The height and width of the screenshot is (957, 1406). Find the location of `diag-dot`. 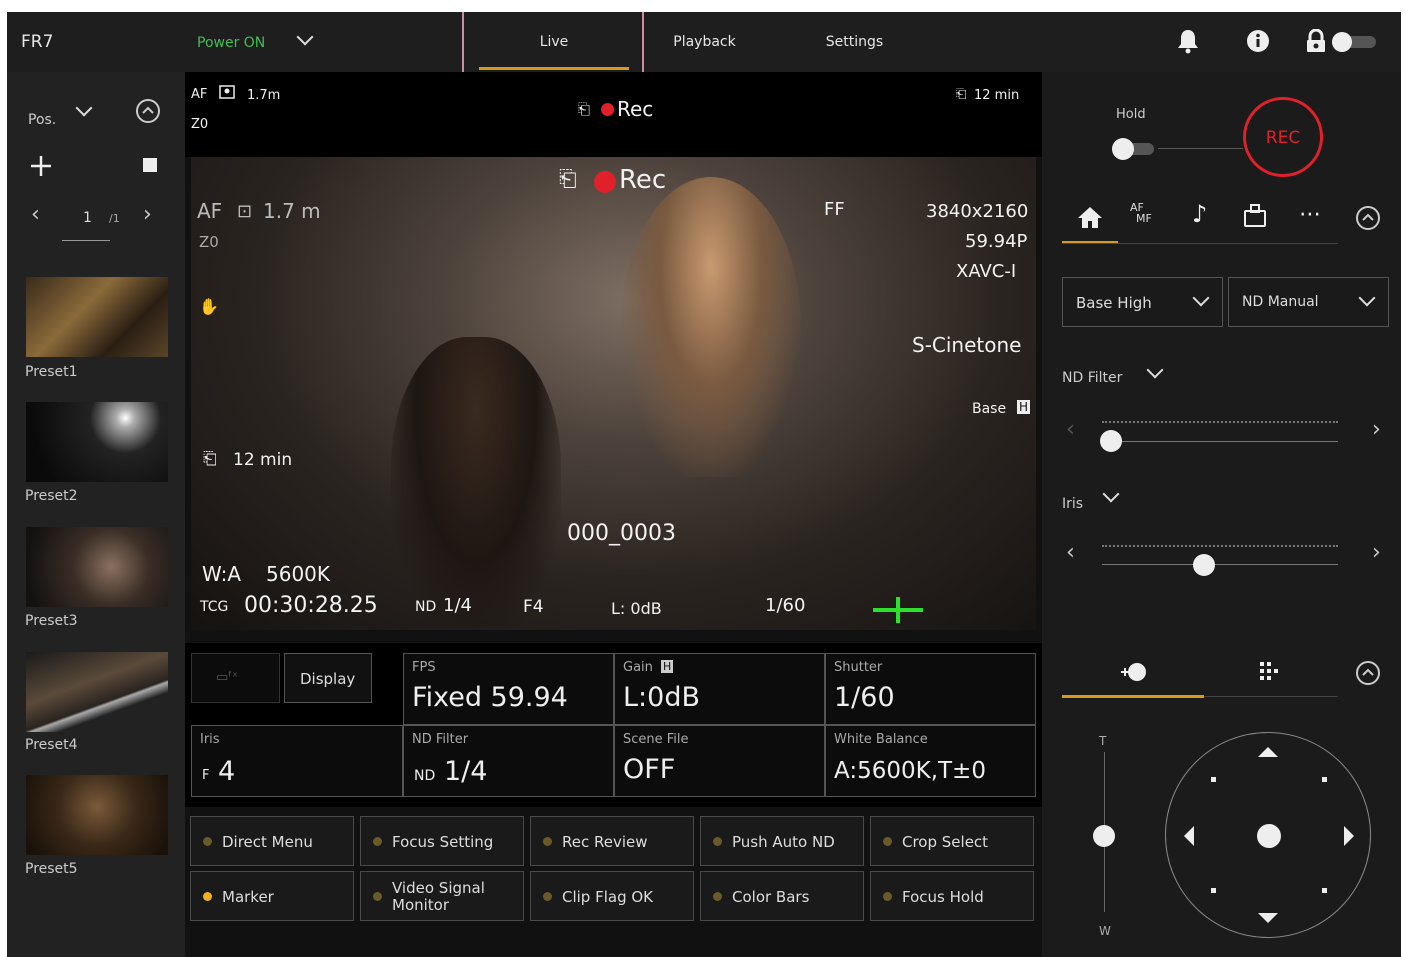

diag-dot is located at coordinates (1213, 779).